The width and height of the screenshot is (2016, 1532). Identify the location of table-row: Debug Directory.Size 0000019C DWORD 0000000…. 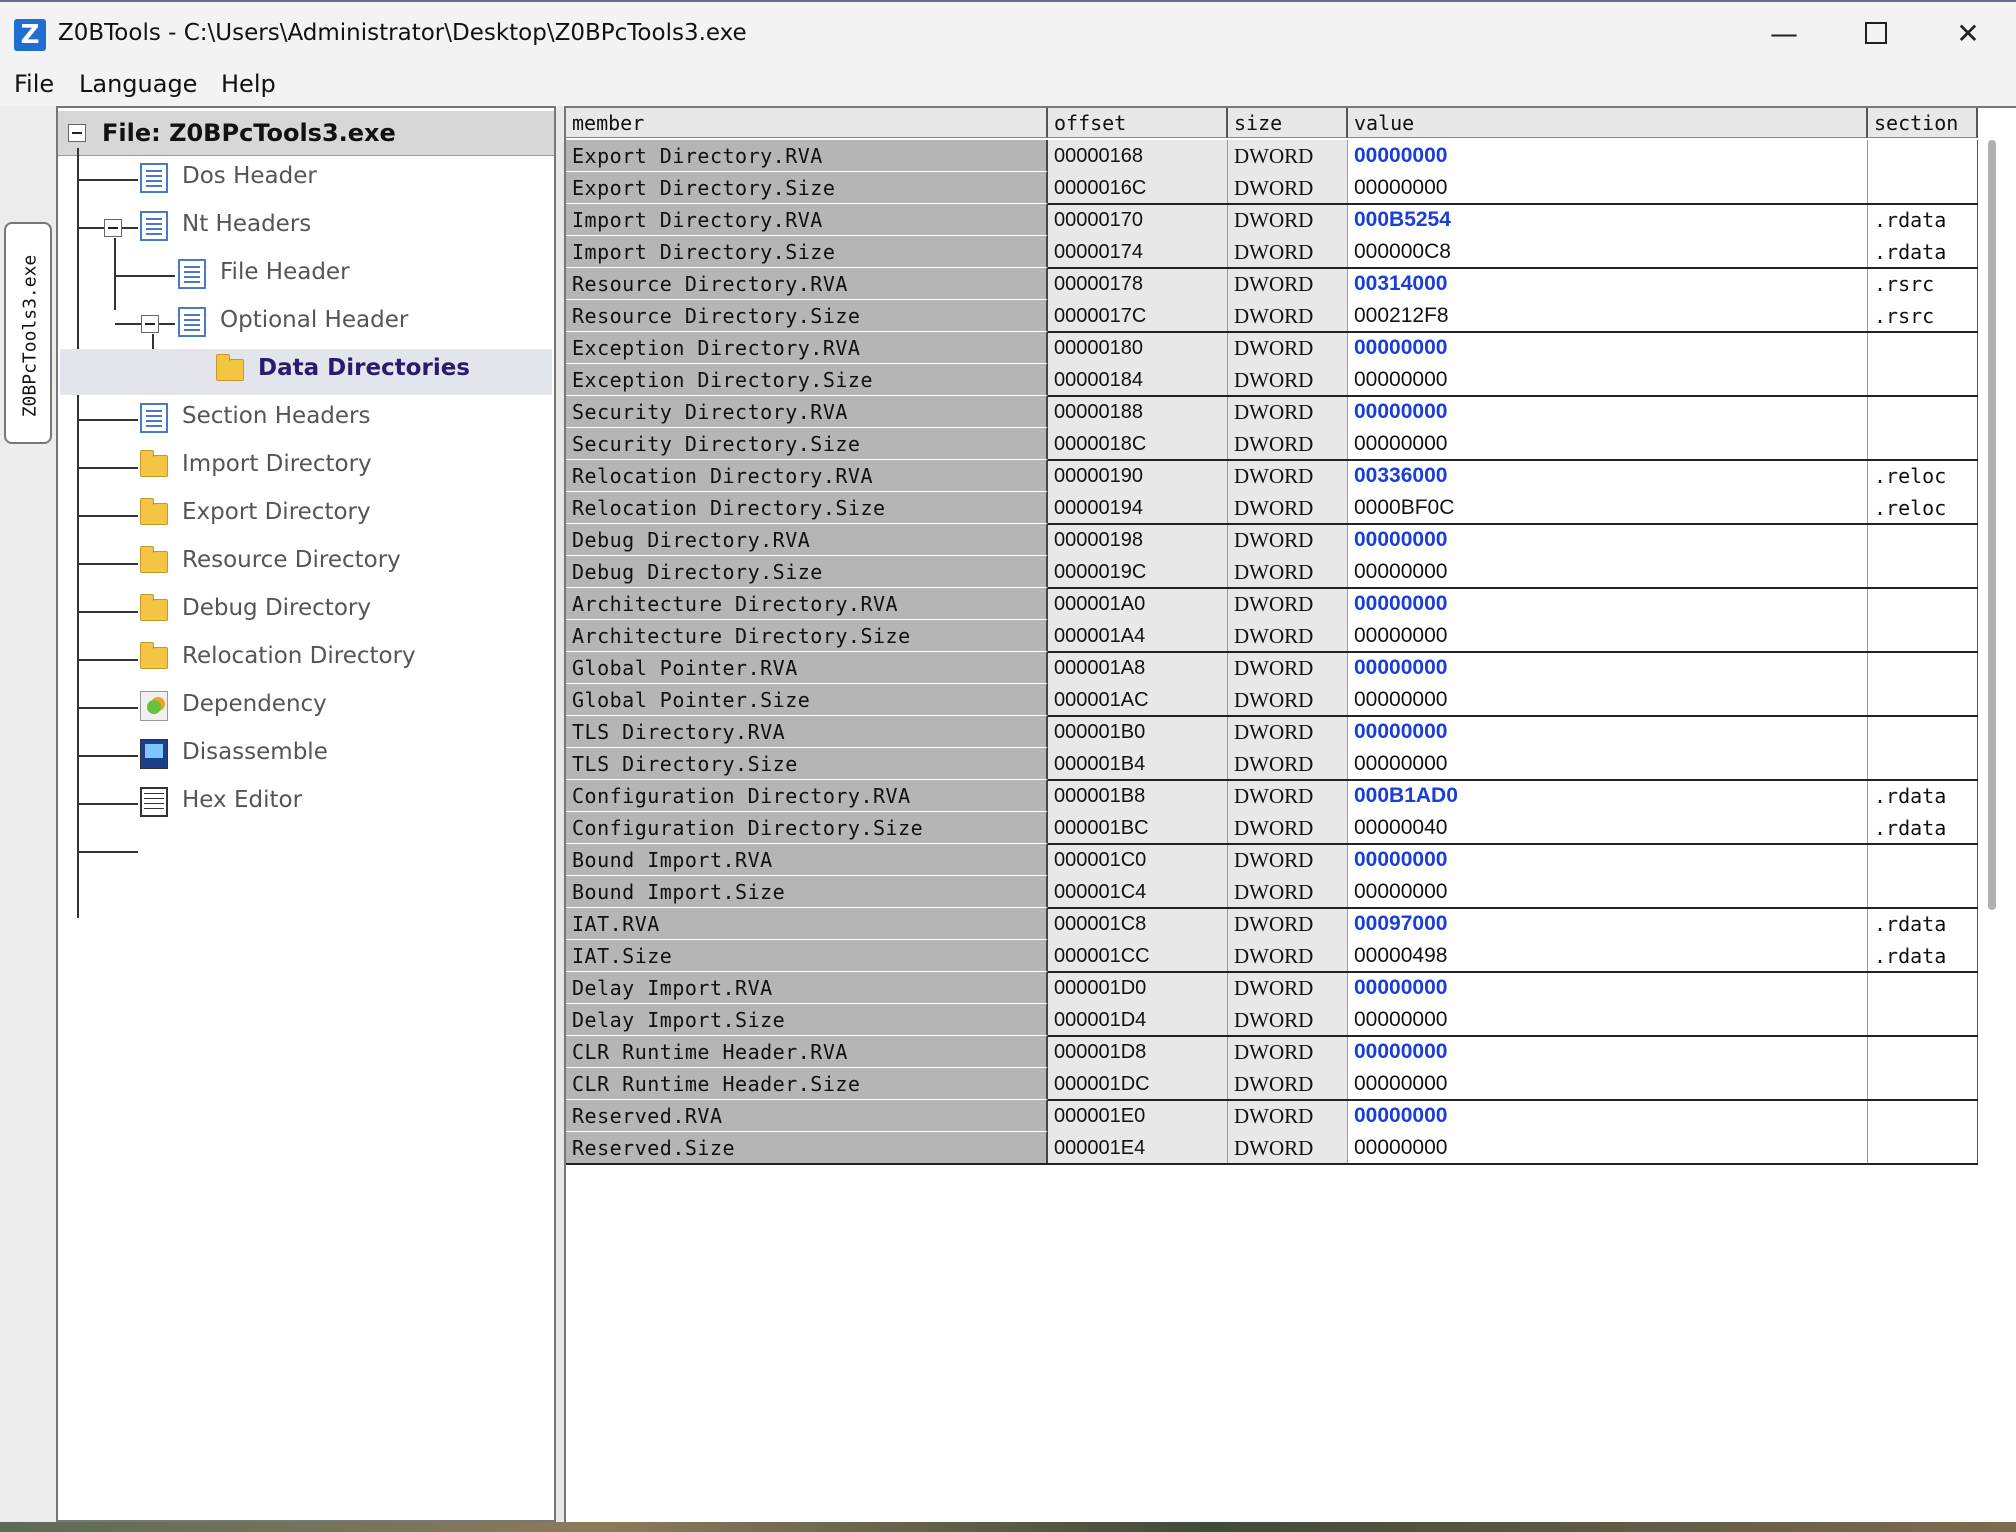
(1272, 572).